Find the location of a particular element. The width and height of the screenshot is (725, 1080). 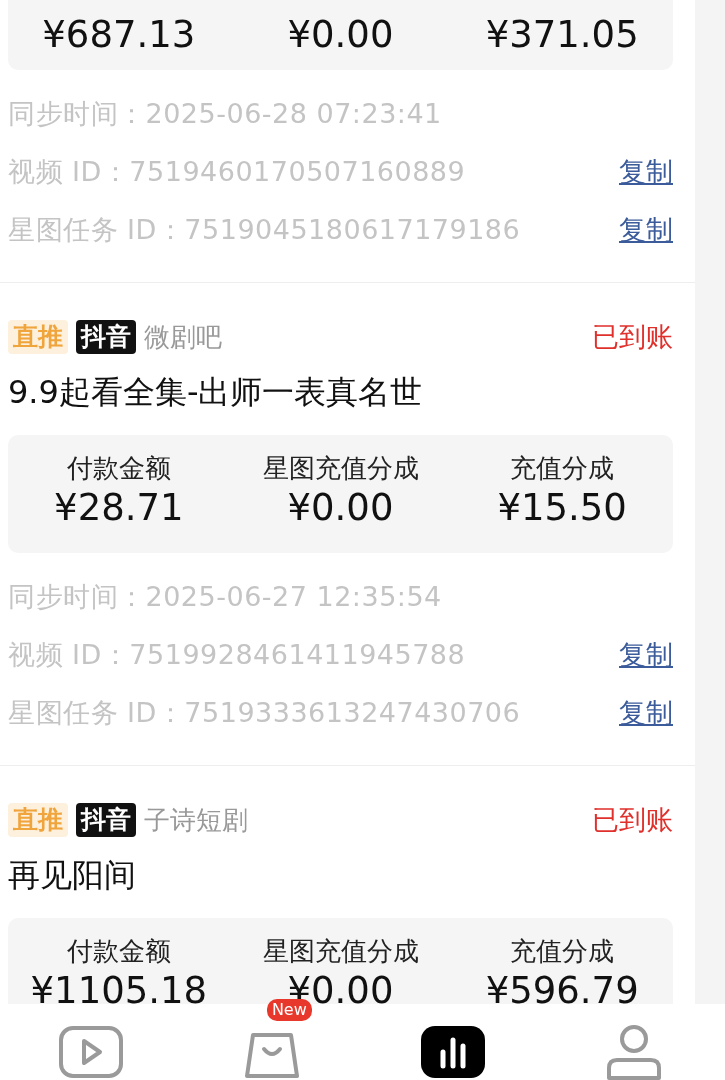

source-name: 子诗短剧 is located at coordinates (196, 820).